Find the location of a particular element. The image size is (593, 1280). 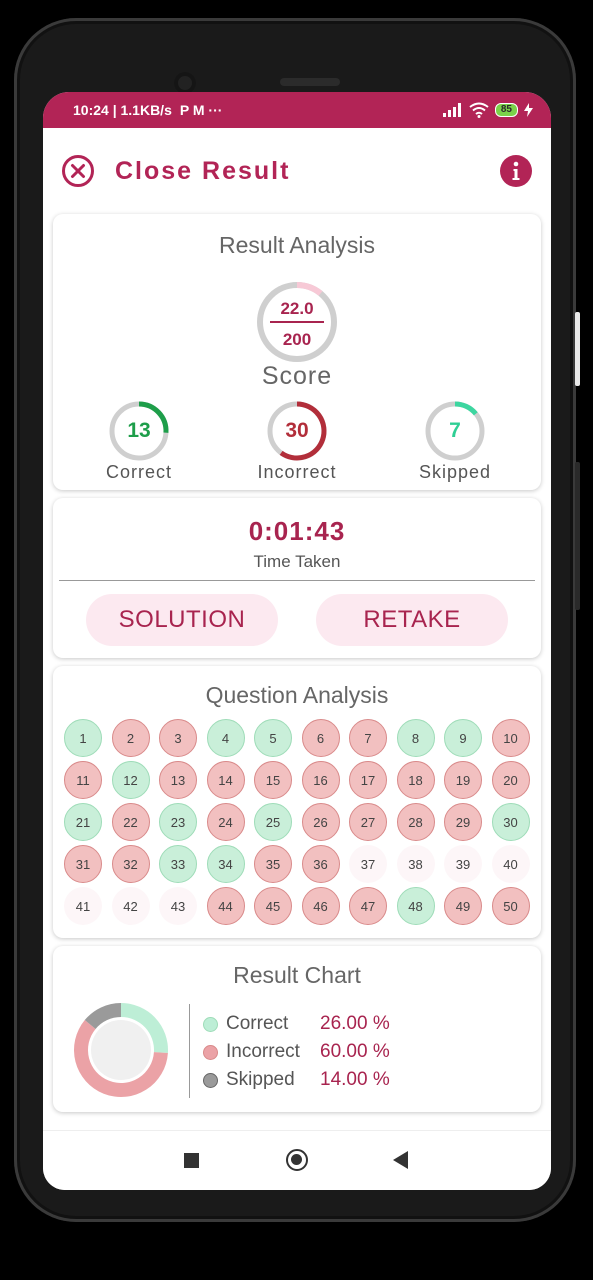

question-cell: 37 is located at coordinates (368, 864).